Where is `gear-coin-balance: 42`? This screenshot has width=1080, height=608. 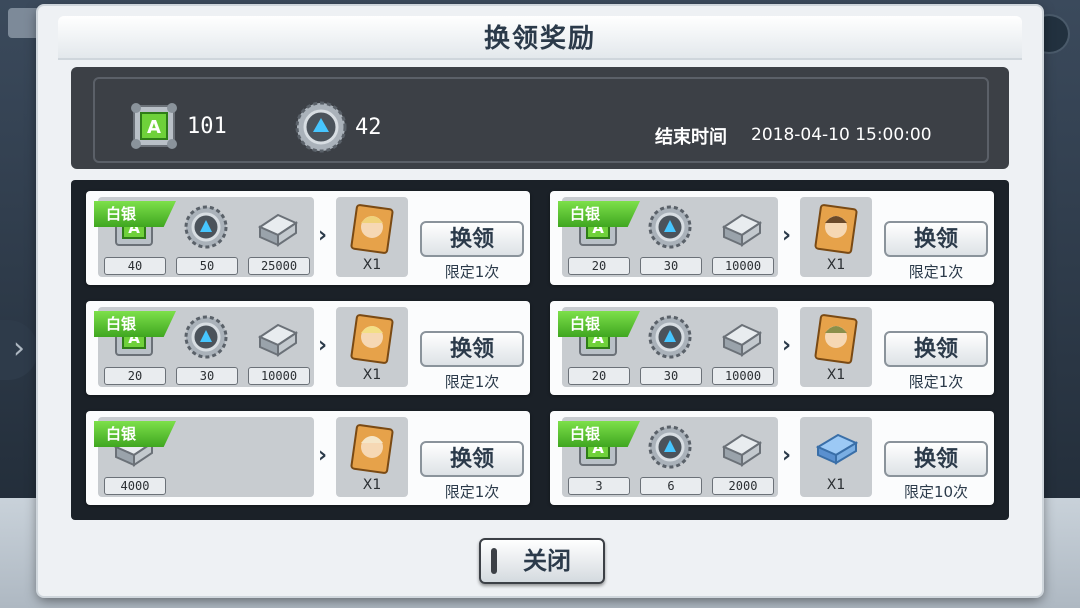 gear-coin-balance: 42 is located at coordinates (338, 127).